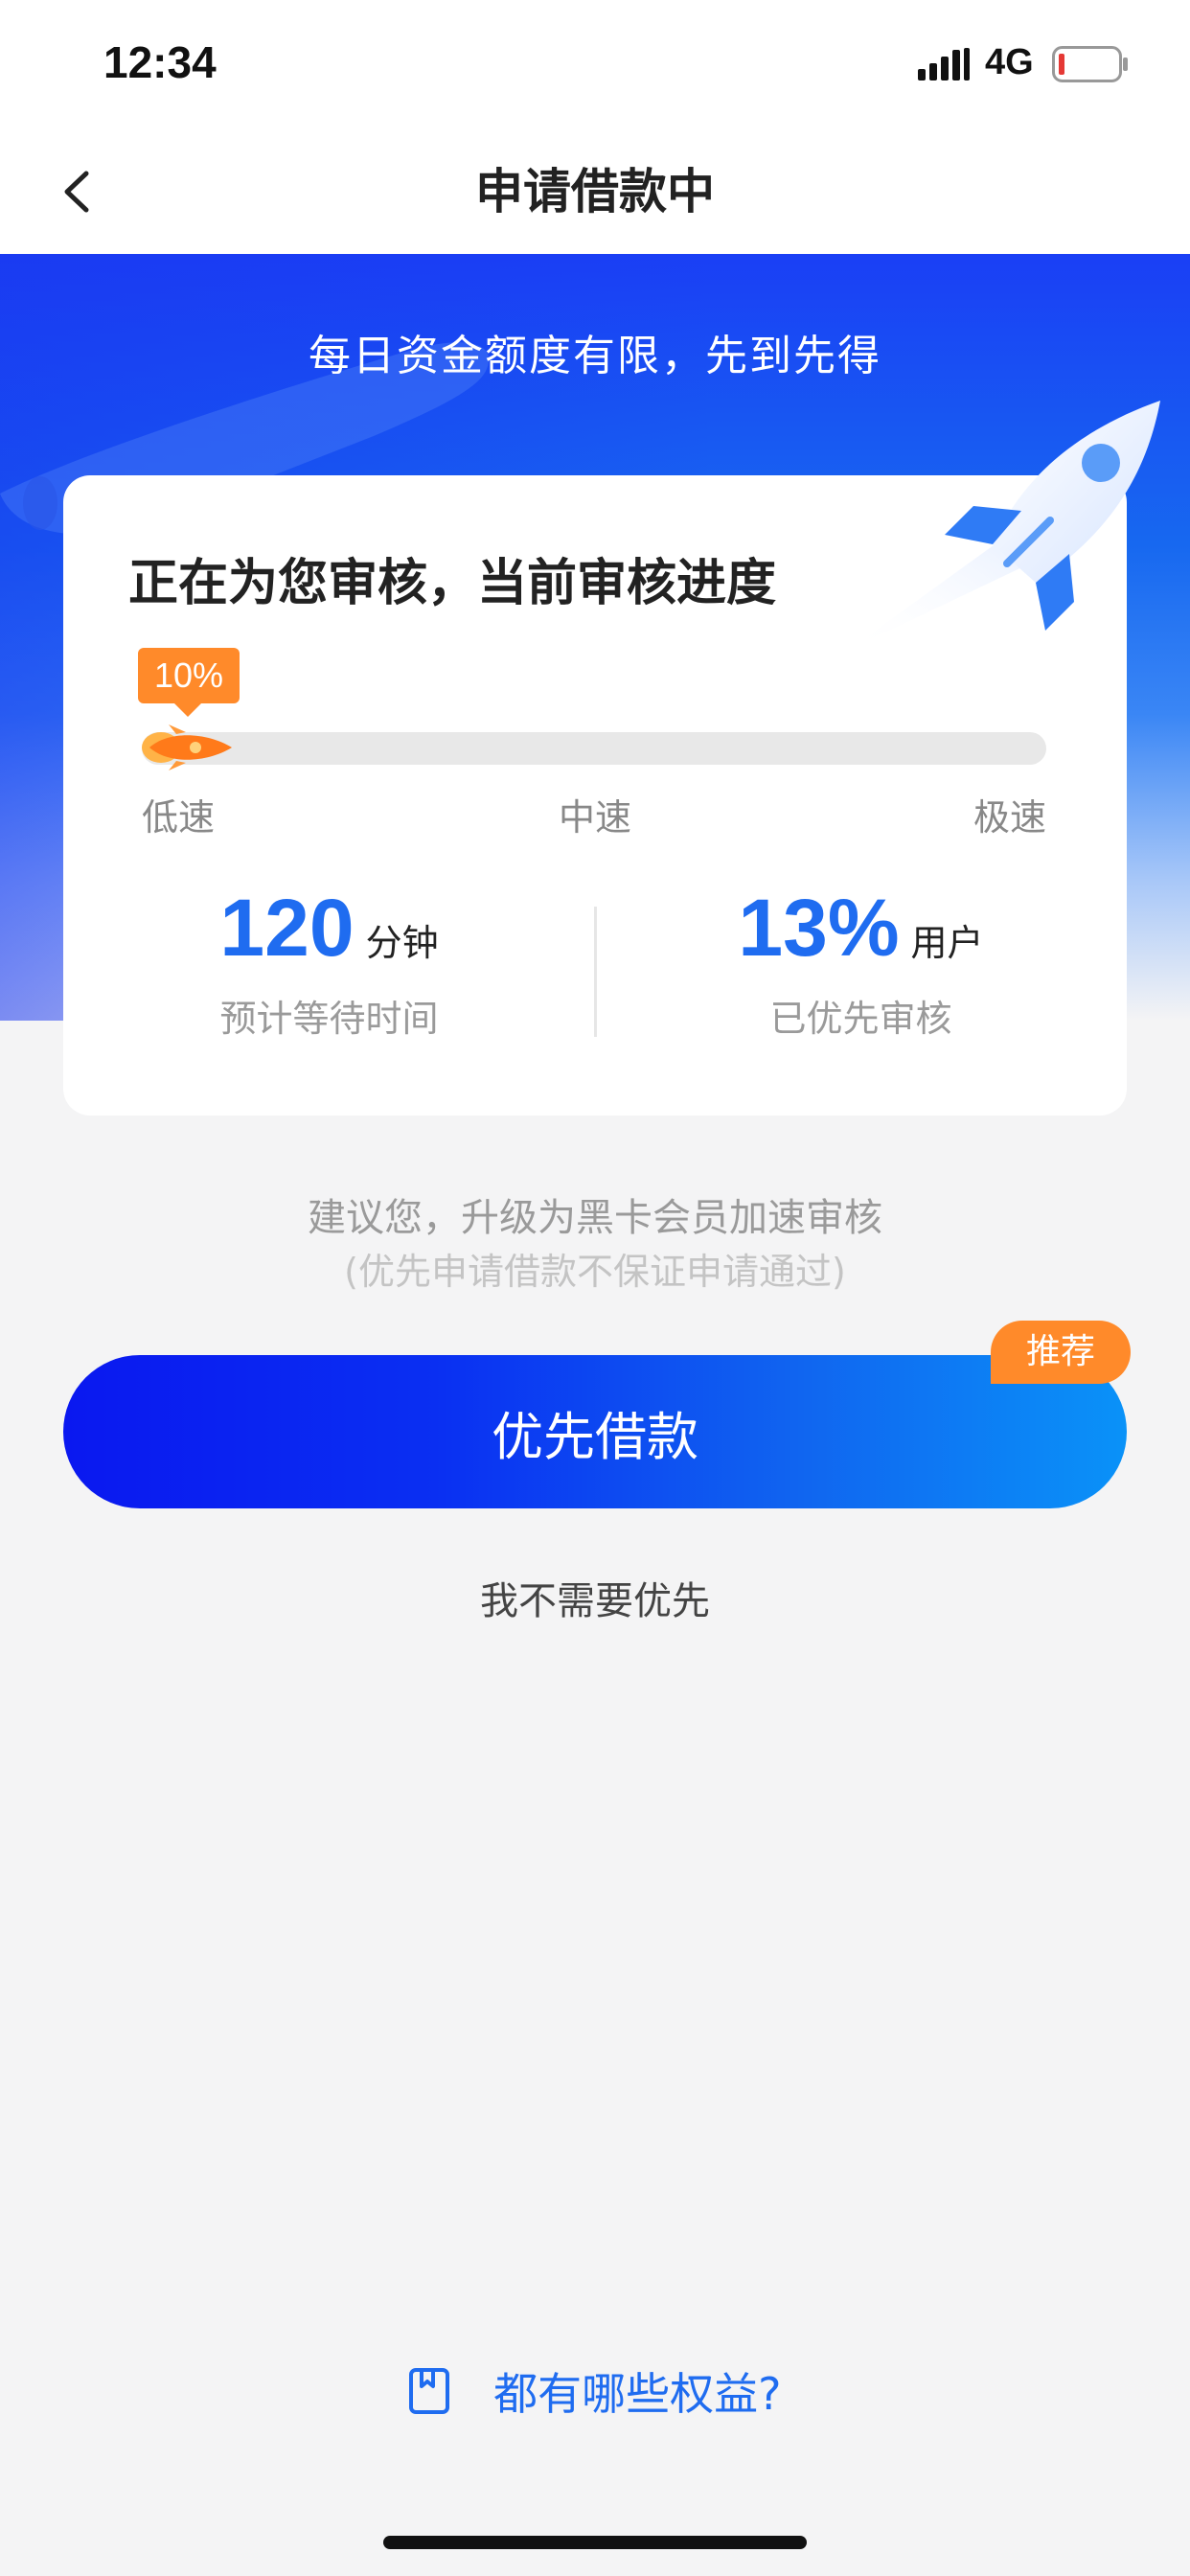 Image resolution: width=1190 pixels, height=2576 pixels. Describe the element at coordinates (1010, 817) in the screenshot. I see `speed-fast-label: 极速` at that location.